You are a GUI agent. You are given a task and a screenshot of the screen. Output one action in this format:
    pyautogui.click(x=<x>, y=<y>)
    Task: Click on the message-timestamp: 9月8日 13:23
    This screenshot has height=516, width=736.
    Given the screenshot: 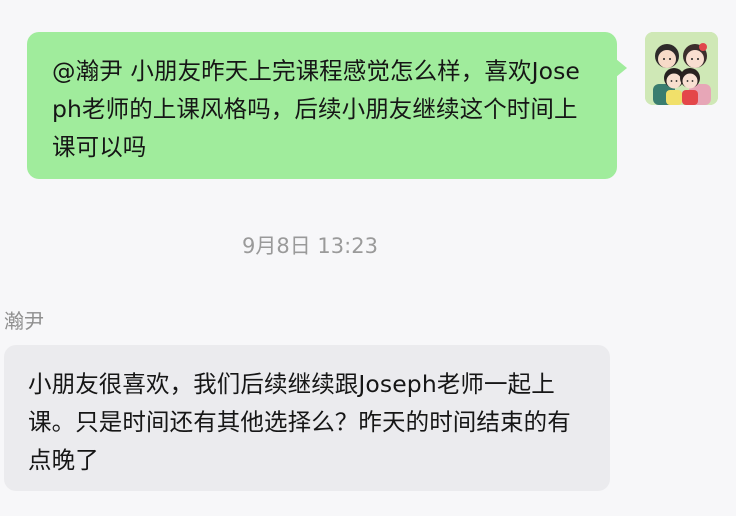 What is the action you would take?
    pyautogui.click(x=310, y=246)
    